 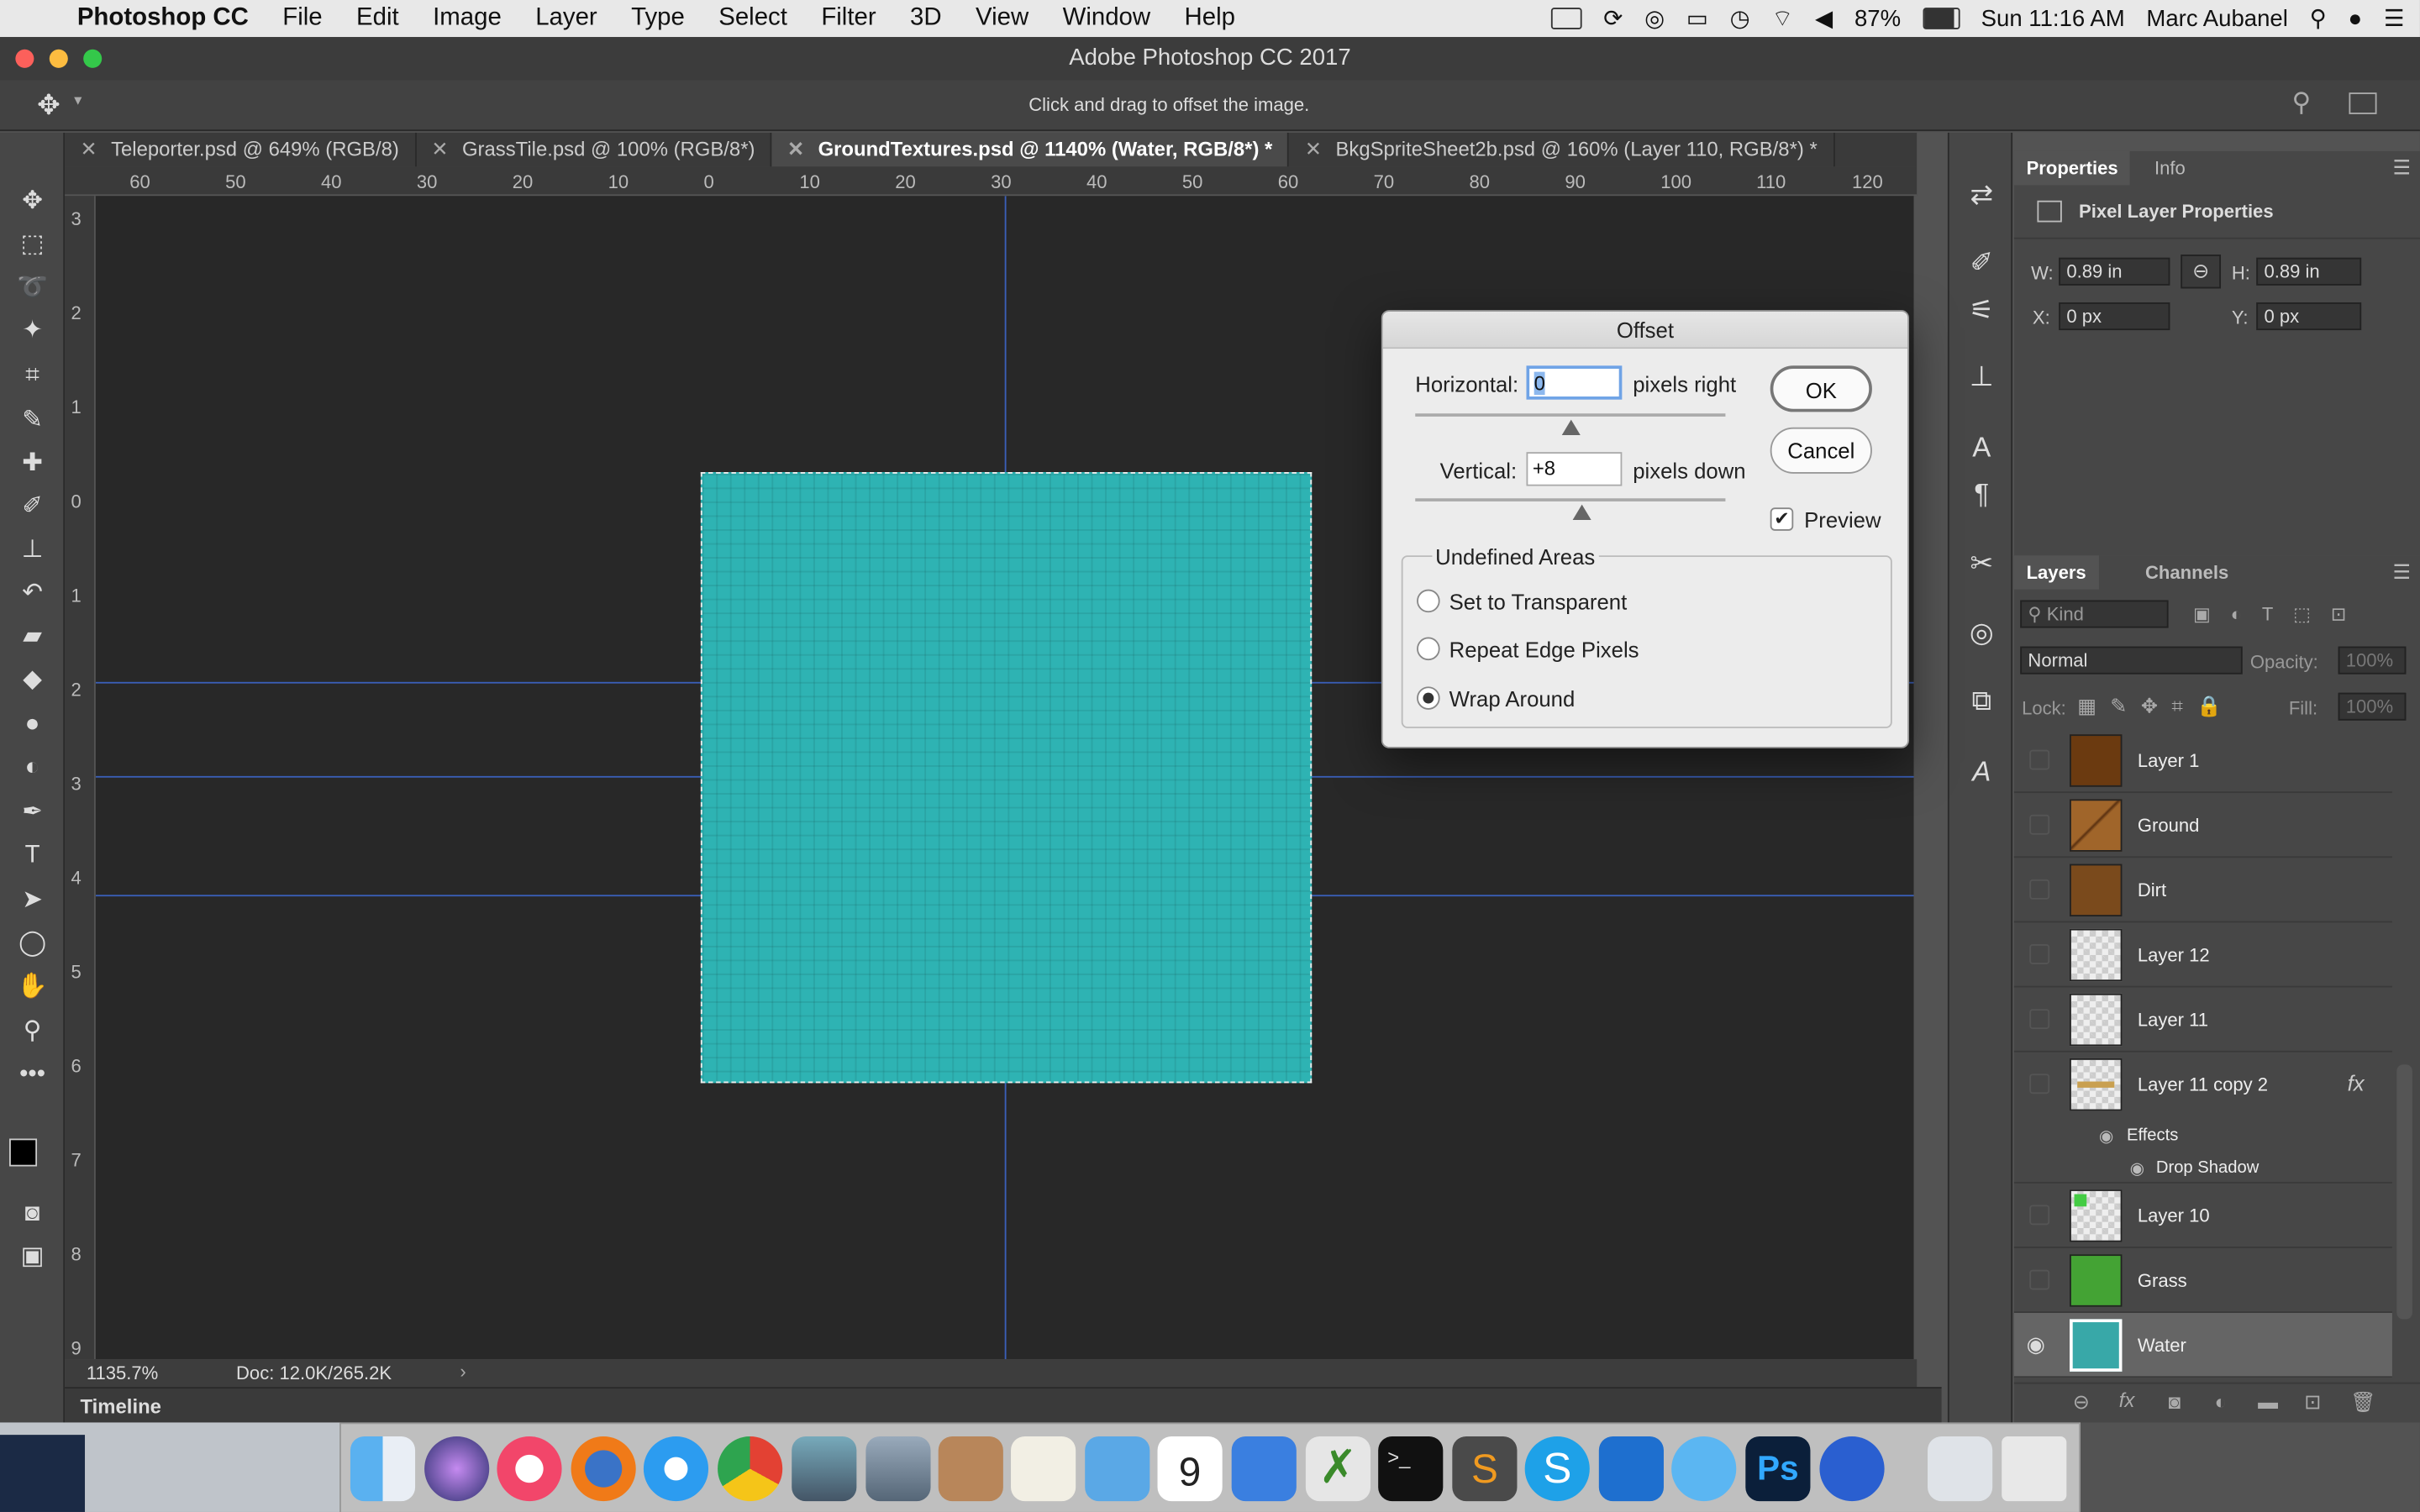 I want to click on height-field: 0.89 in, so click(x=2309, y=271).